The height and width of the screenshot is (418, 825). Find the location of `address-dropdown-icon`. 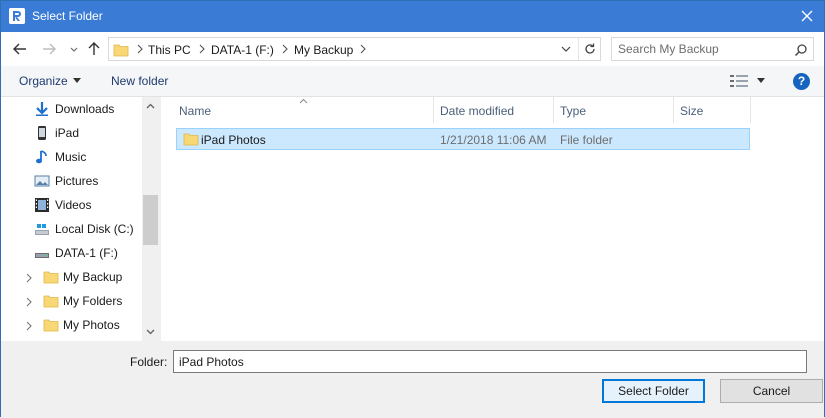

address-dropdown-icon is located at coordinates (566, 49).